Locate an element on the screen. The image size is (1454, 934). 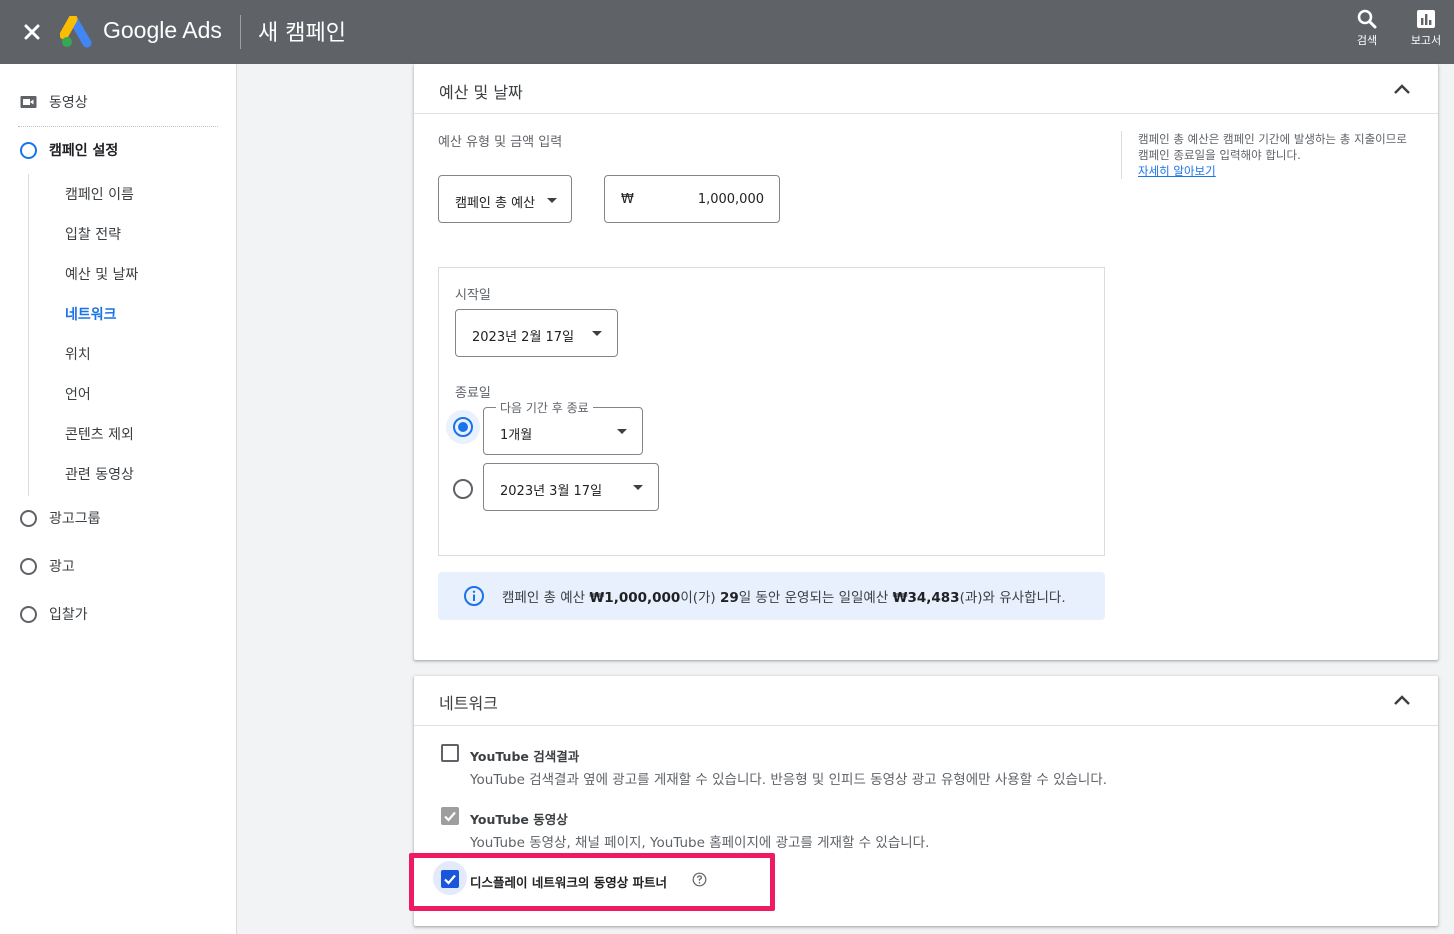
brand-name: Google Ads is located at coordinates (162, 30).